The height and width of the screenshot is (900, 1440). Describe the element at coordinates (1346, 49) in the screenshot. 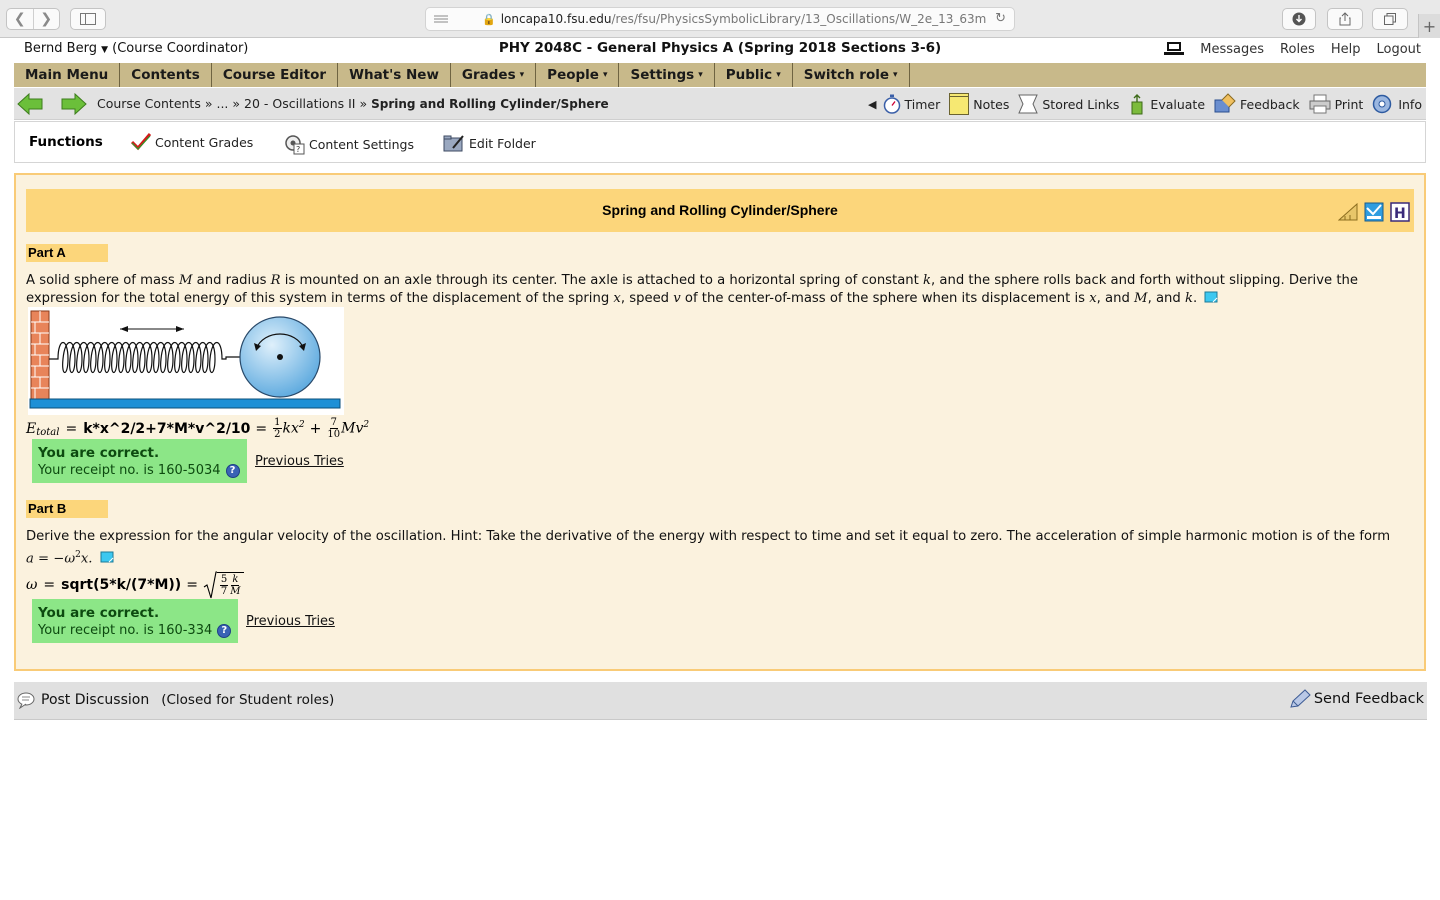

I see `help-link: Help` at that location.